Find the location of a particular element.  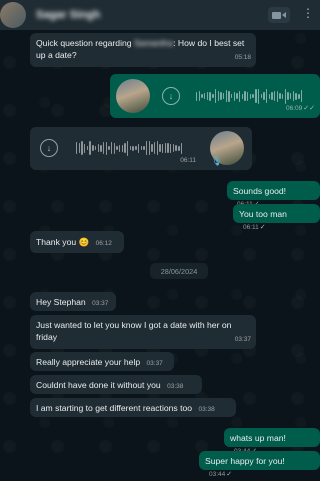

message-incoming: Hey Stephan 03:37 is located at coordinates (73, 301).